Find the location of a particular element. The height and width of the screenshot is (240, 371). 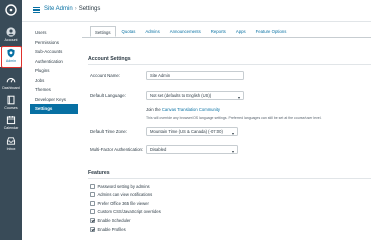

tab-announcements: Announcements is located at coordinates (185, 31).